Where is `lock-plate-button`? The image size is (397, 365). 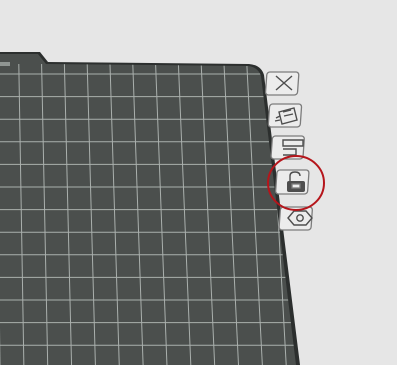
lock-plate-button is located at coordinates (292, 182).